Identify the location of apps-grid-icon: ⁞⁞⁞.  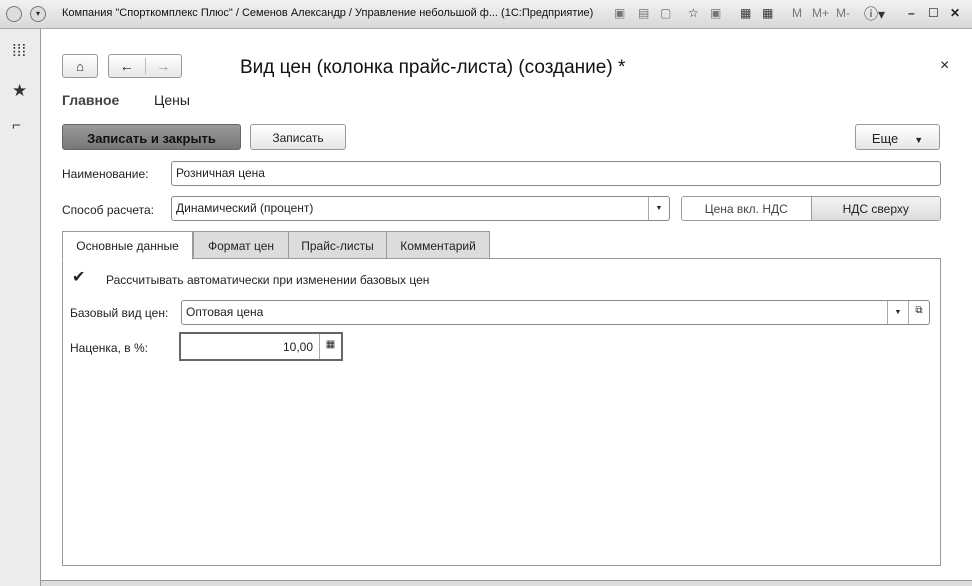
(19, 51).